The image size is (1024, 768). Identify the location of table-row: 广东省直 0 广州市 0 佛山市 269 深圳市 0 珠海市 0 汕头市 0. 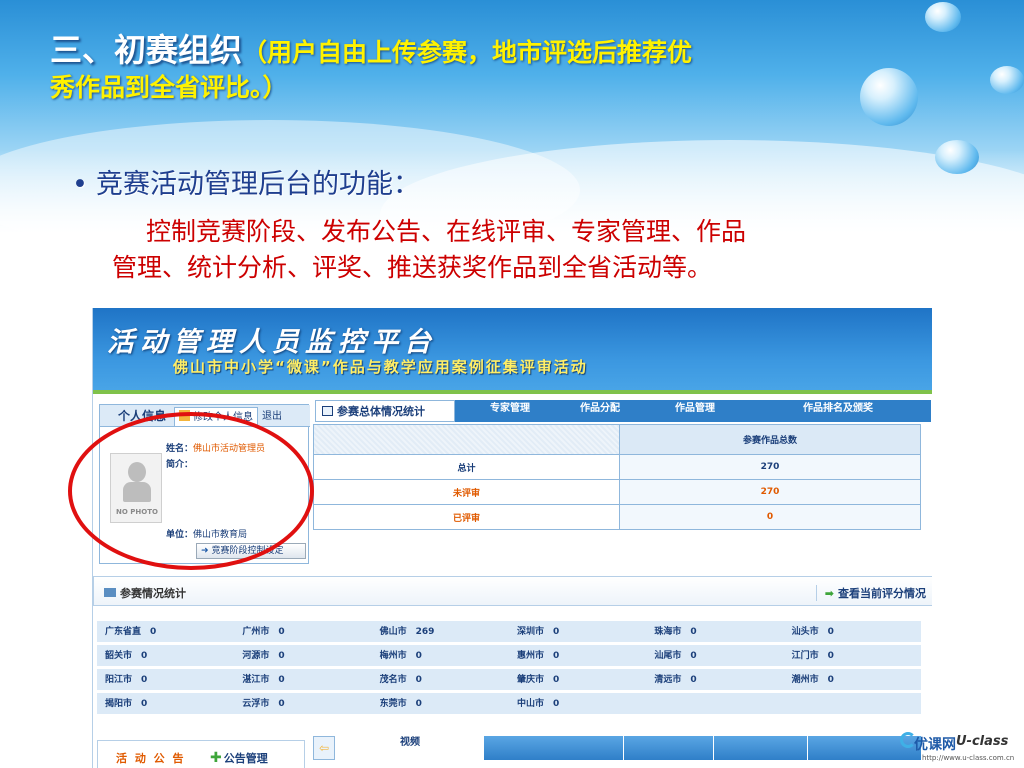
(509, 631).